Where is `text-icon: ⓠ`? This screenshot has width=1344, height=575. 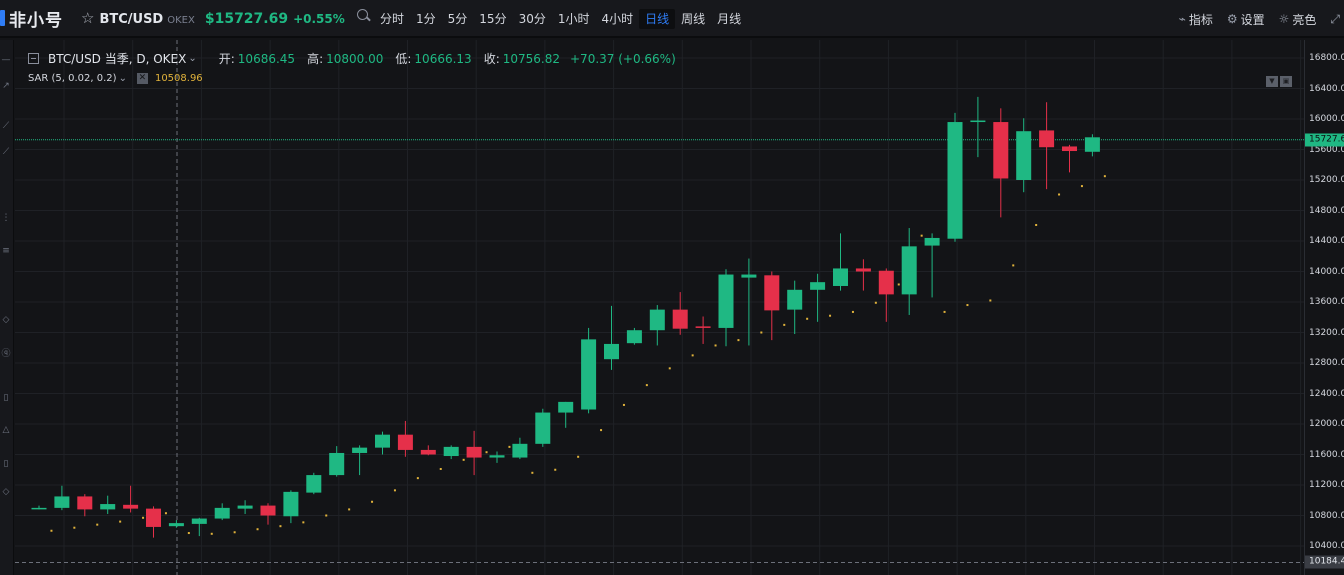
text-icon: ⓠ is located at coordinates (6, 354).